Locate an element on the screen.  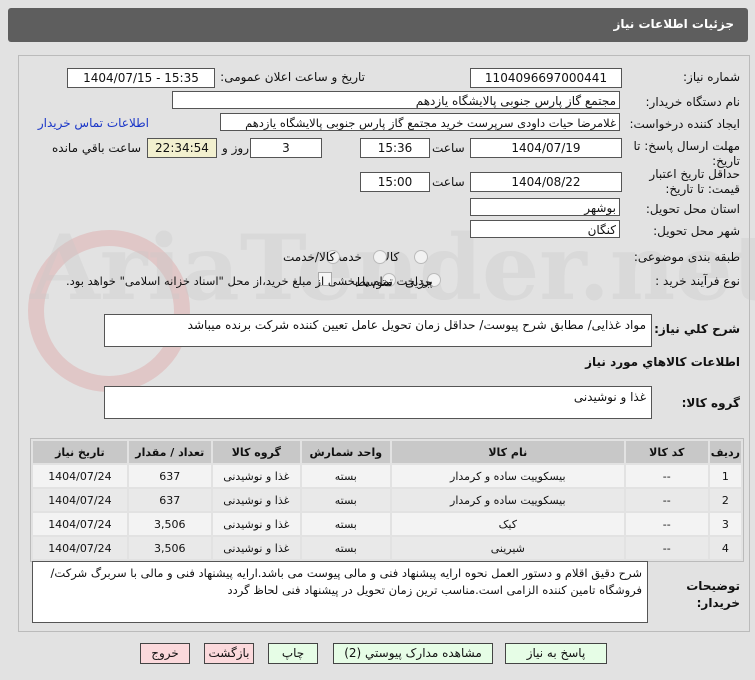
col-date: تاریخ نیاز is located at coordinates (80, 452).